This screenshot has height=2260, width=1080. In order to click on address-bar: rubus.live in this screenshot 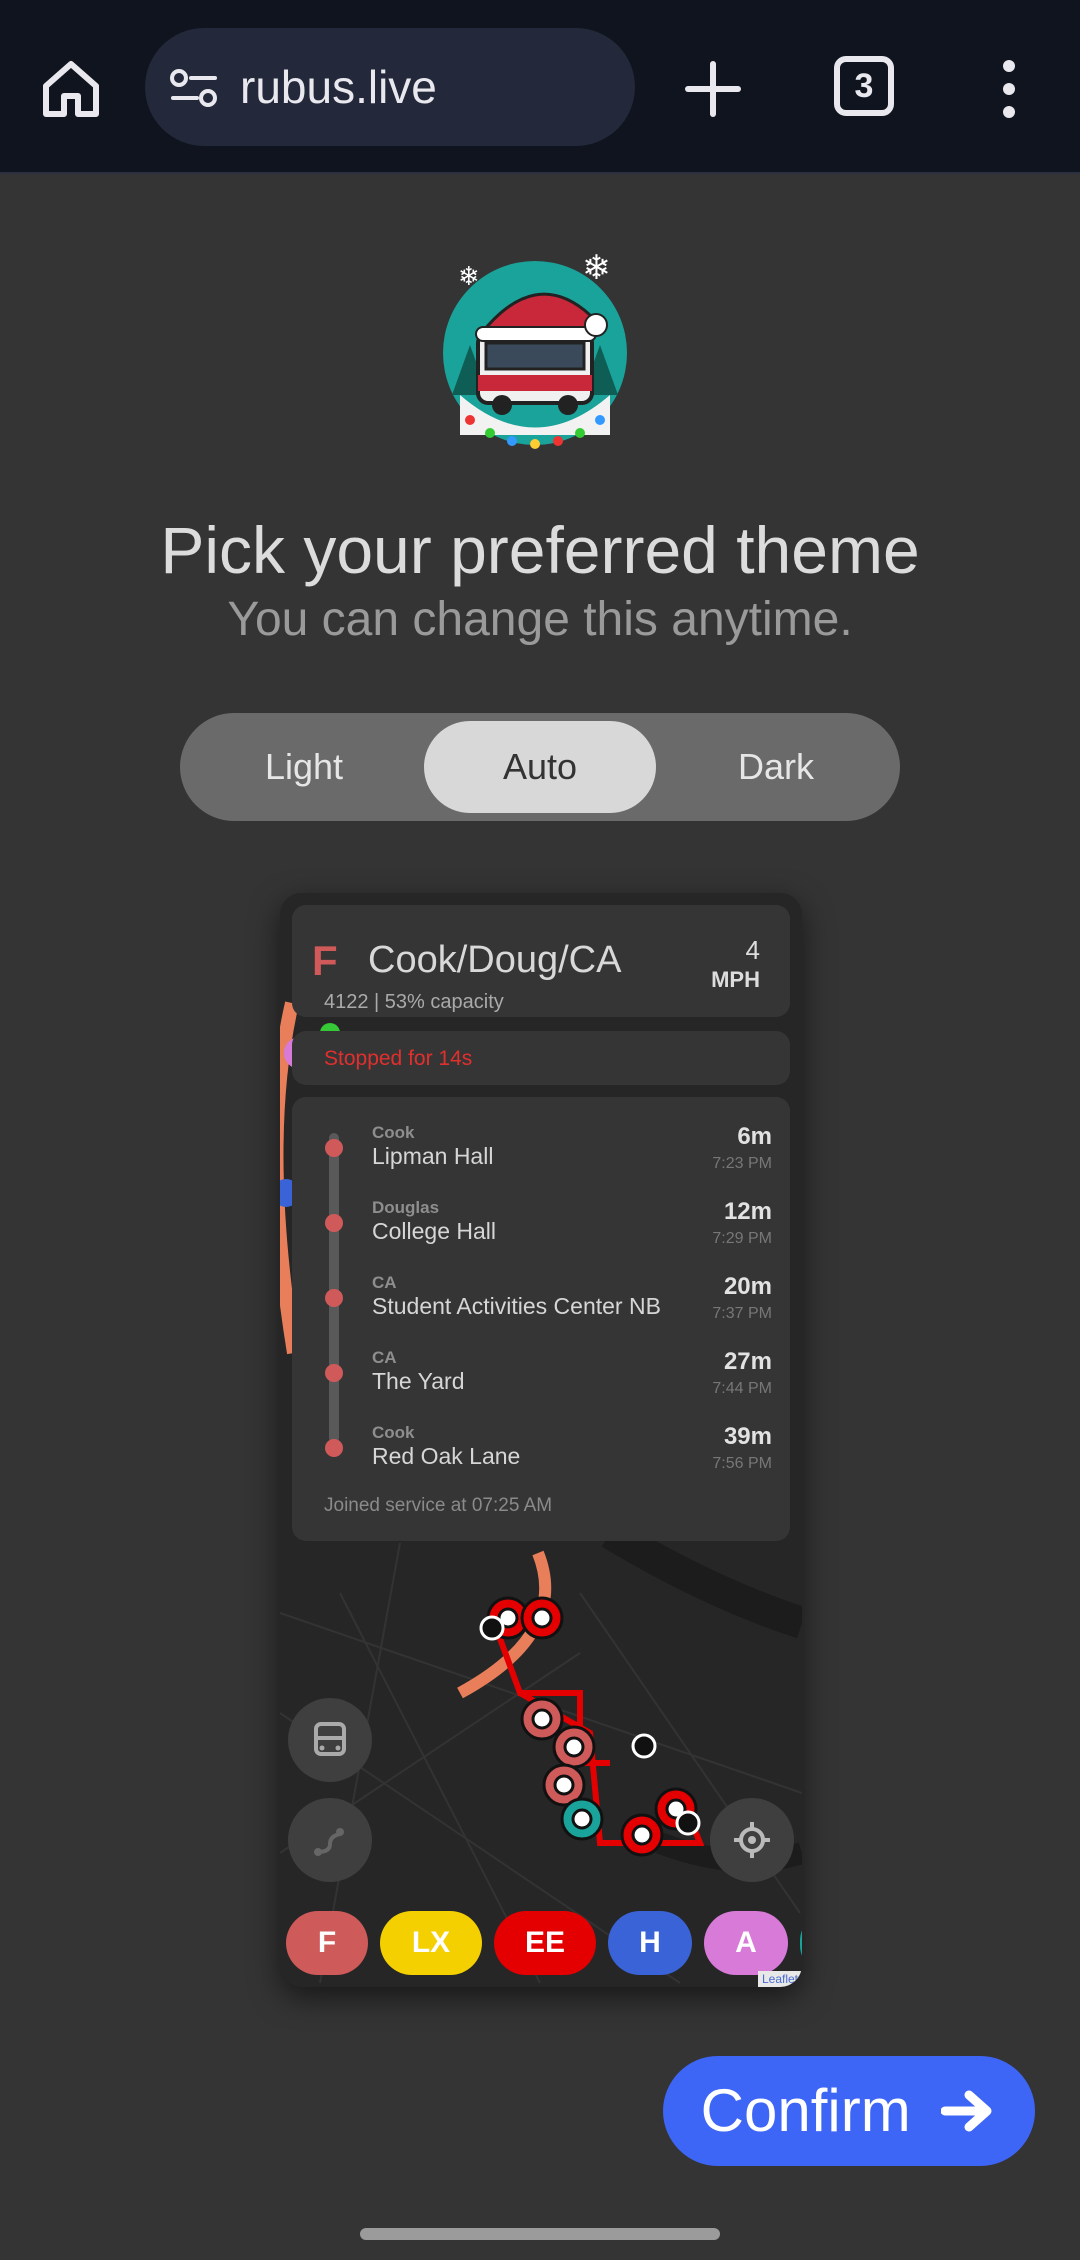, I will do `click(390, 87)`.